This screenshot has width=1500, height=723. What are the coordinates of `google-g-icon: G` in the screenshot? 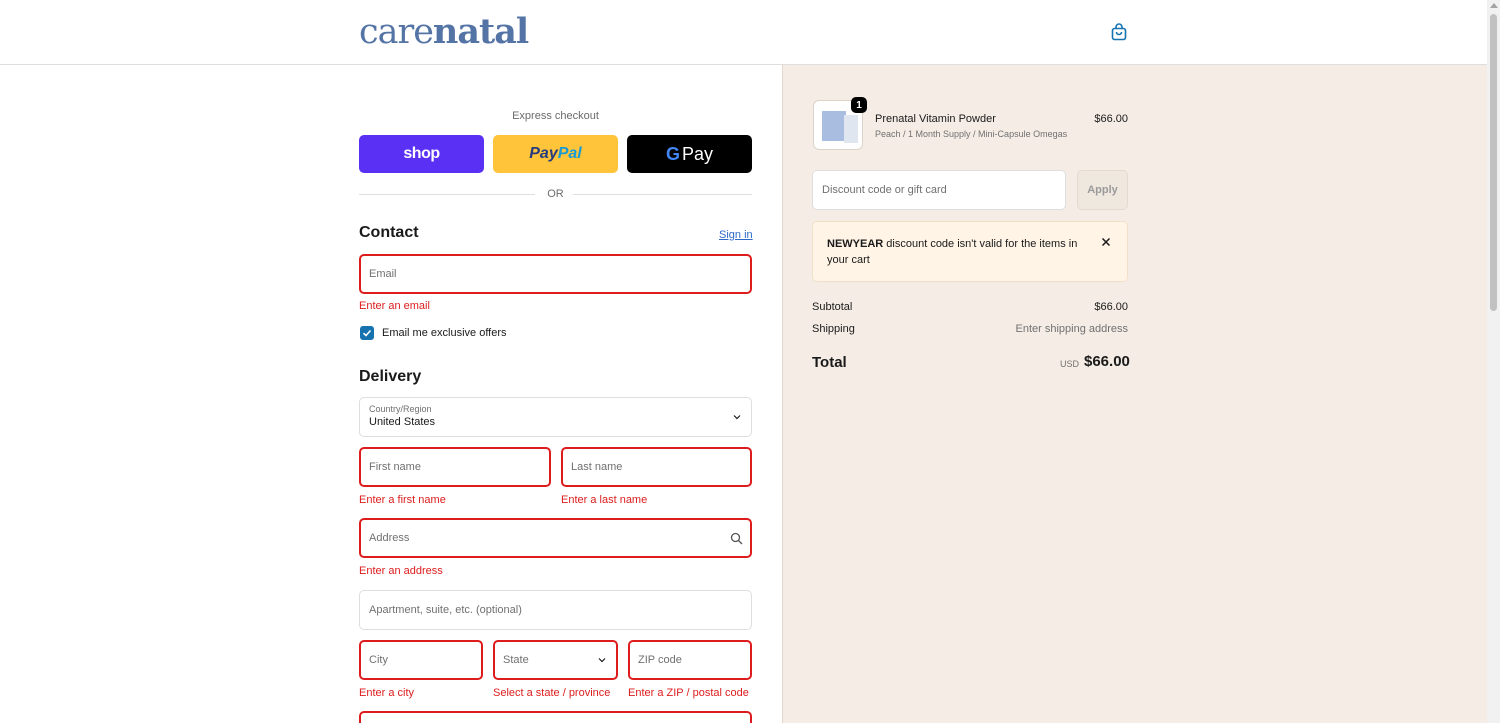 It's located at (672, 153).